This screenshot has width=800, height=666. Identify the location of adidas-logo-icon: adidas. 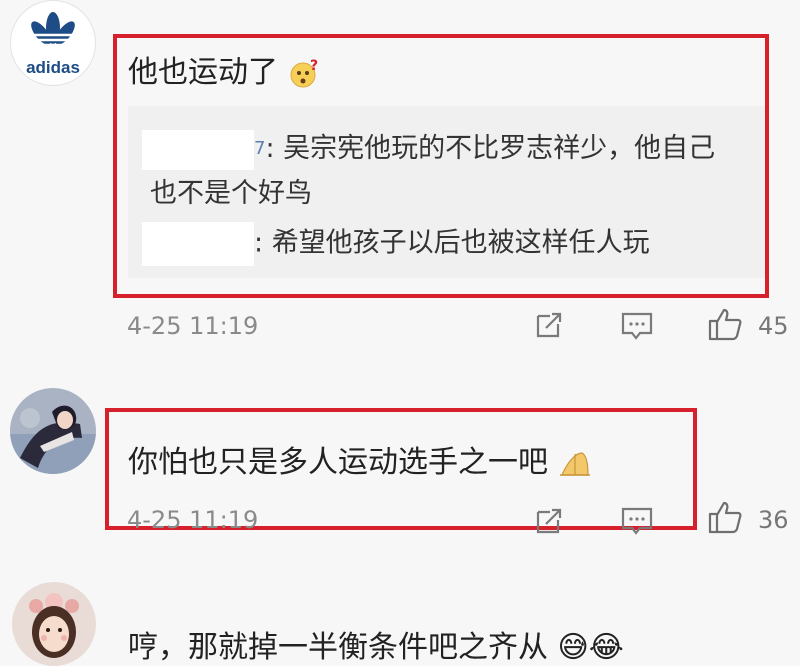
(53, 44).